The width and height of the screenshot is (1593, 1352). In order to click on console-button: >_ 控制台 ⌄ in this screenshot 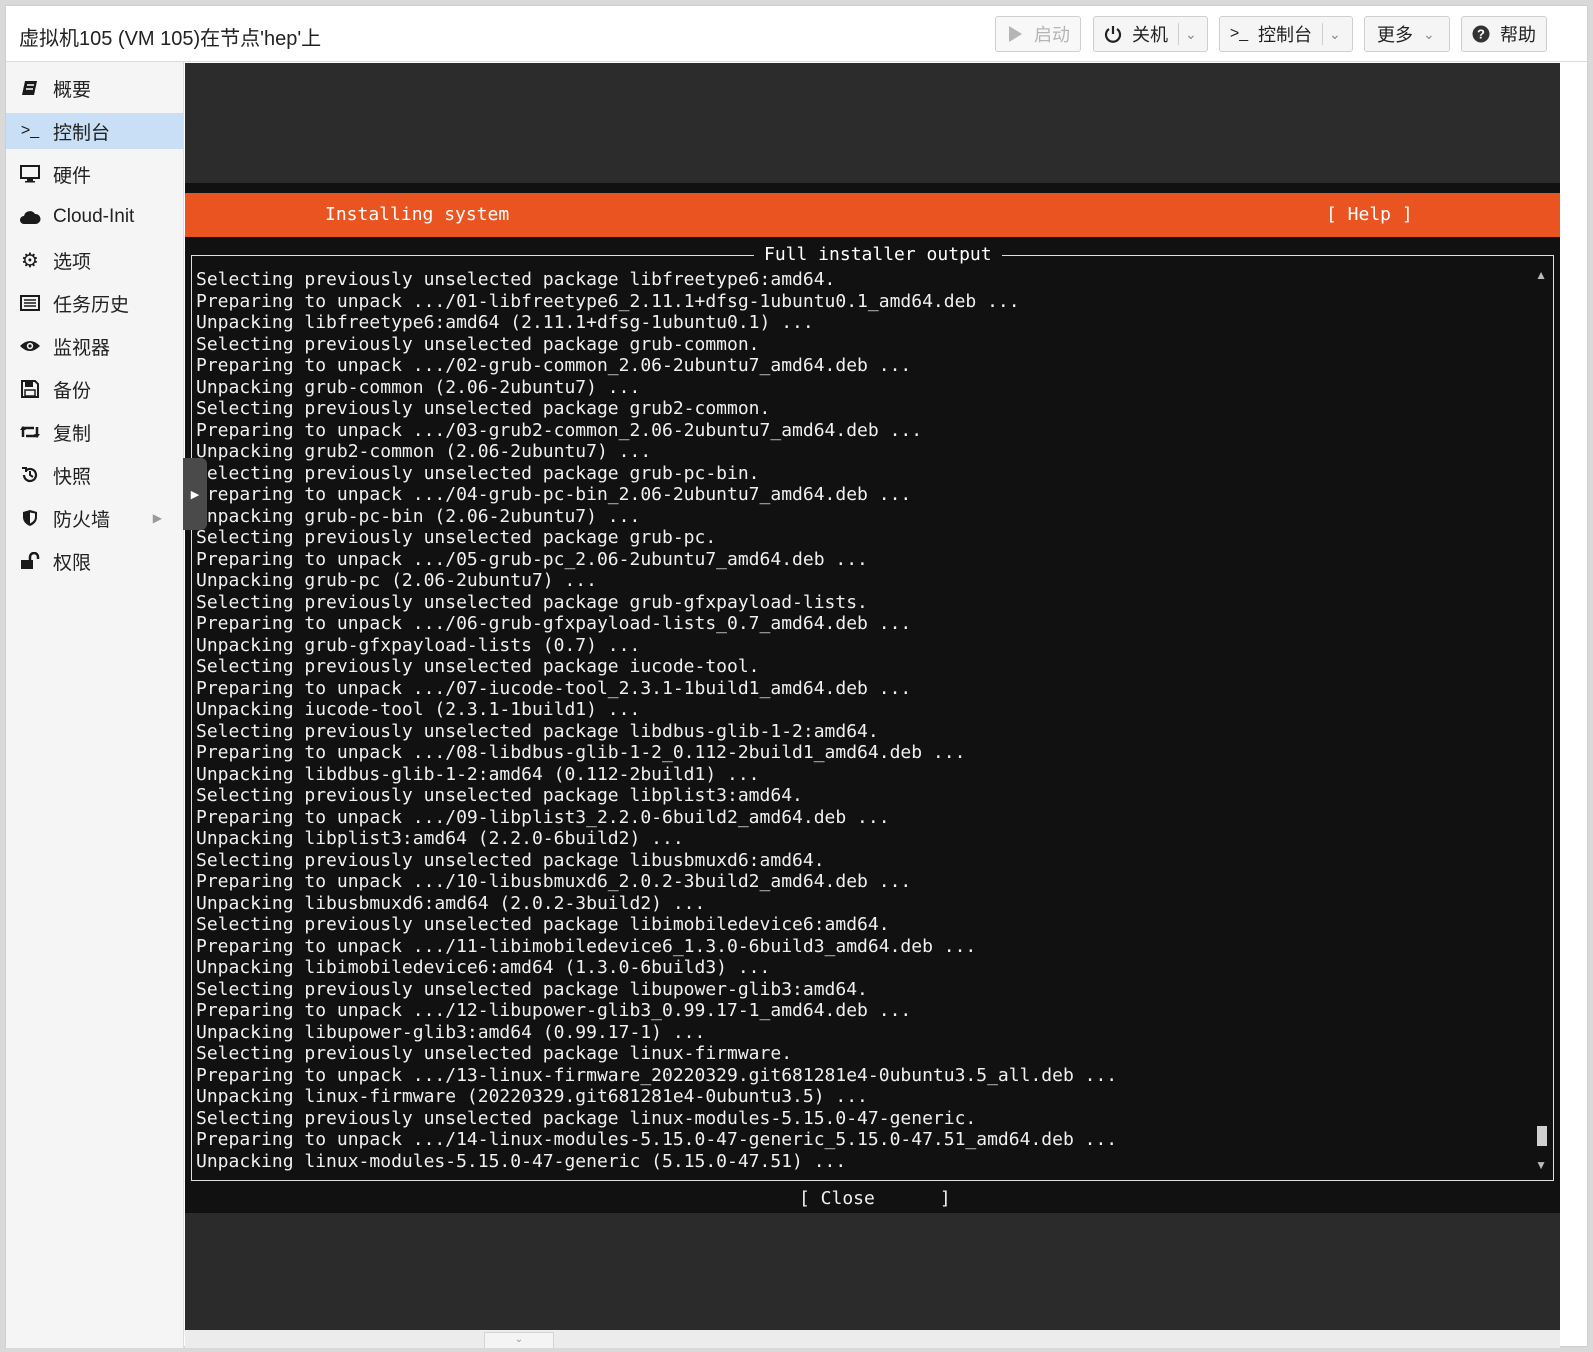, I will do `click(1286, 34)`.